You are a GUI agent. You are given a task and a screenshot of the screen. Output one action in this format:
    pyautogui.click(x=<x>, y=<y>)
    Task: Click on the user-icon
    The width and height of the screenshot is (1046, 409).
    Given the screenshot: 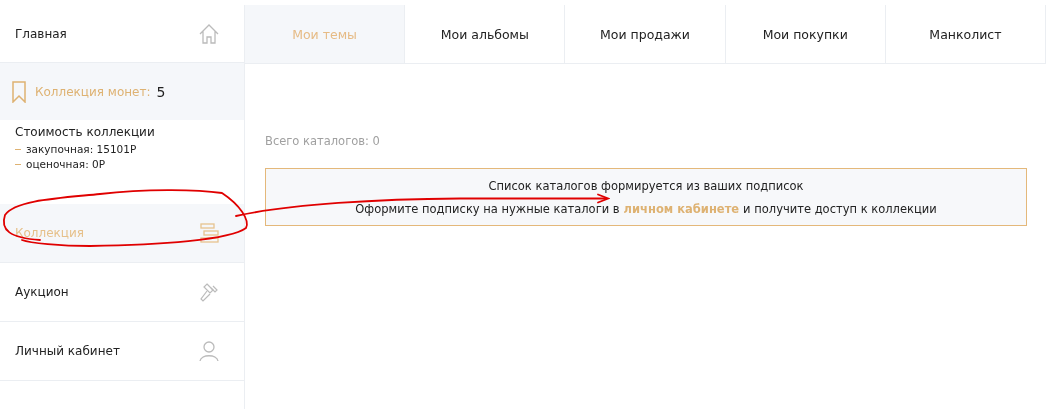 What is the action you would take?
    pyautogui.click(x=209, y=351)
    